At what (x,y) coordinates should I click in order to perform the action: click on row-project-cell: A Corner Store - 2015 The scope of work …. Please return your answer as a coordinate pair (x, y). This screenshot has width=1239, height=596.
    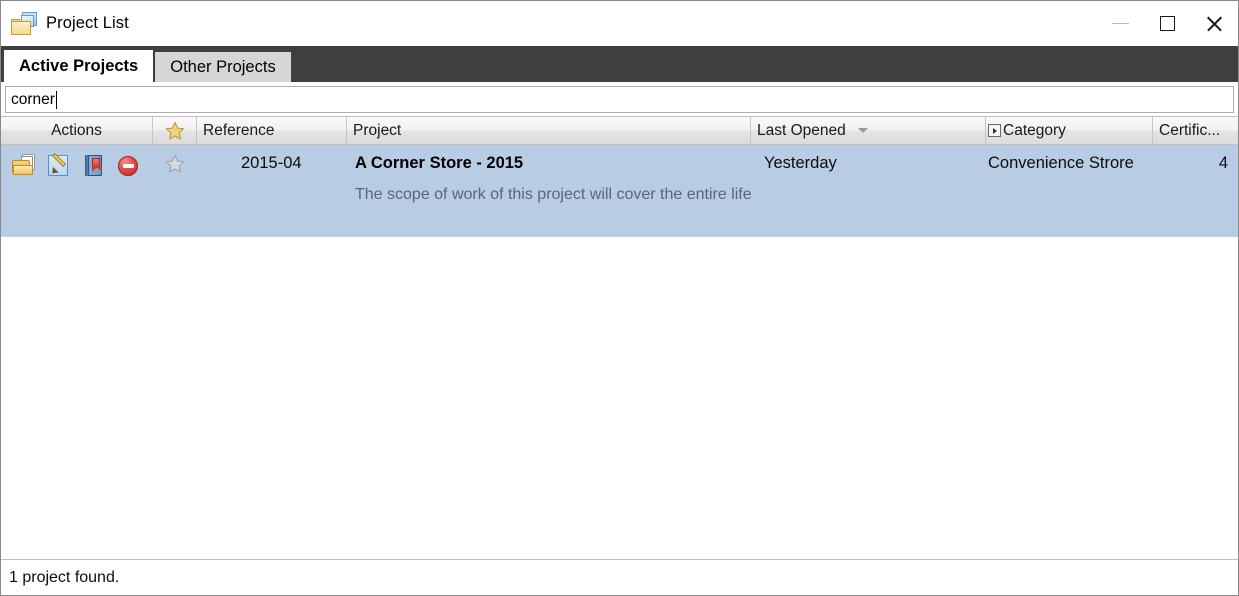
    Looking at the image, I should click on (549, 190).